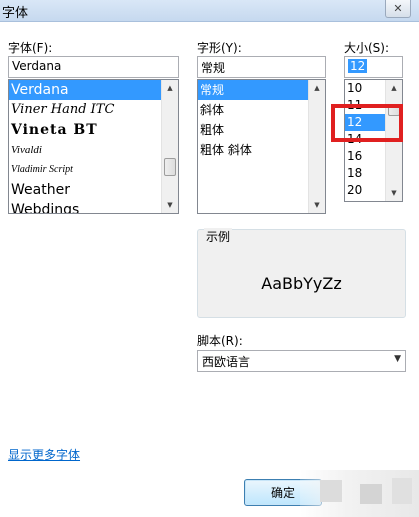 This screenshot has height=517, width=419. Describe the element at coordinates (367, 48) in the screenshot. I see `size-label: 大小(S):` at that location.